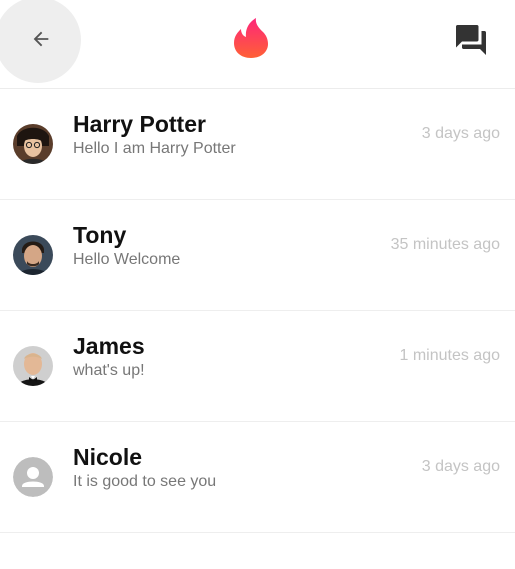 The width and height of the screenshot is (515, 569). Describe the element at coordinates (108, 457) in the screenshot. I see `contact-name: Nicole` at that location.